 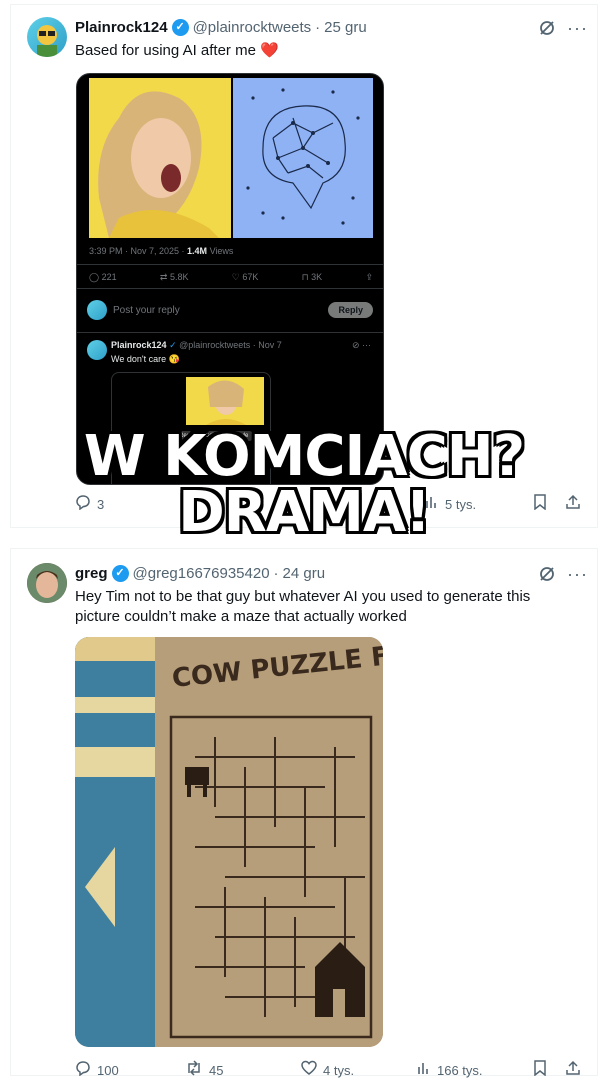 I want to click on repost-count: 45, so click(x=216, y=1070).